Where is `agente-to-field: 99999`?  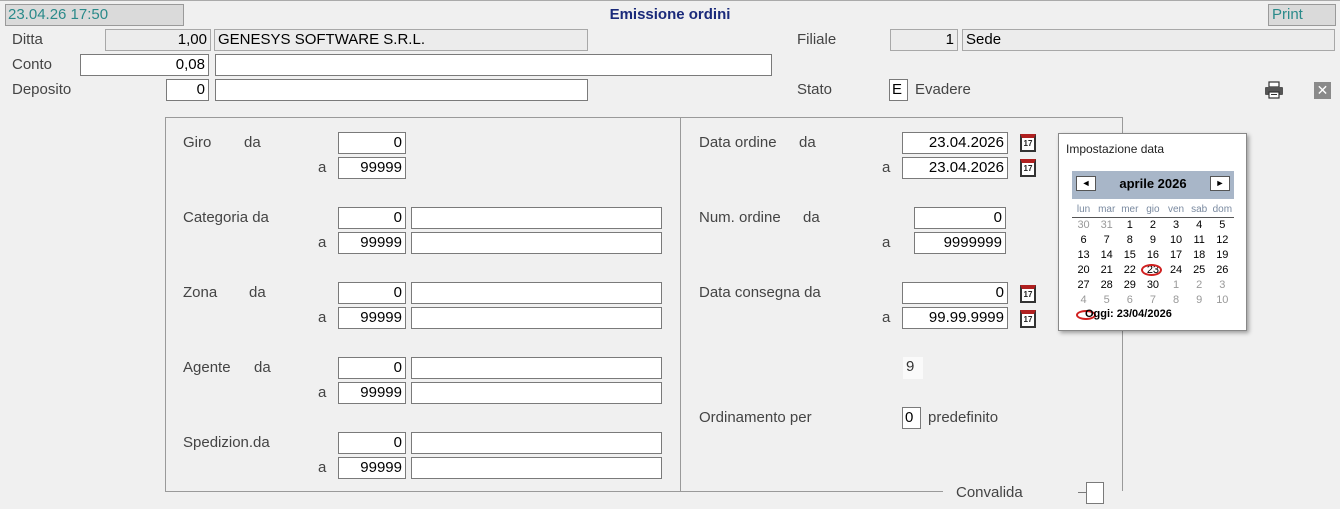 agente-to-field: 99999 is located at coordinates (372, 393).